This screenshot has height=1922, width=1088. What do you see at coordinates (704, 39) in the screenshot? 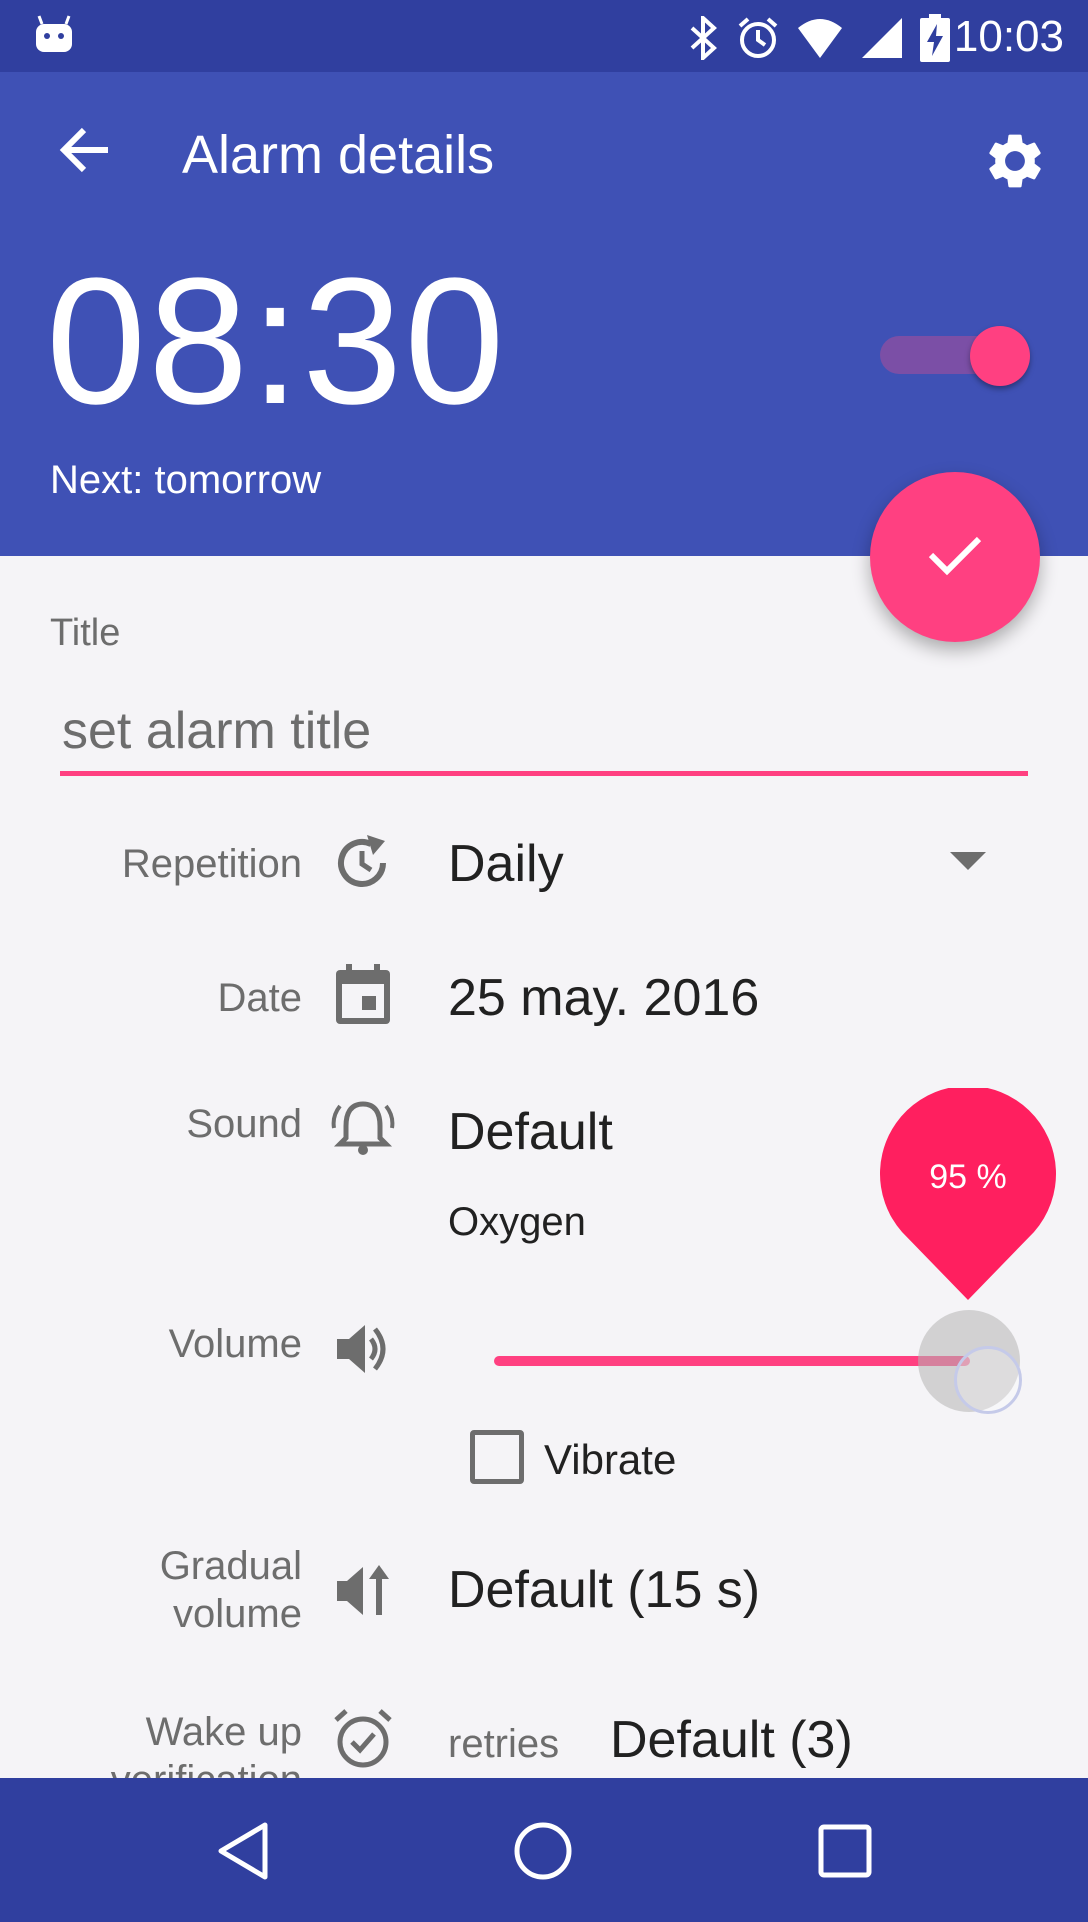
I see `bluetooth-icon` at bounding box center [704, 39].